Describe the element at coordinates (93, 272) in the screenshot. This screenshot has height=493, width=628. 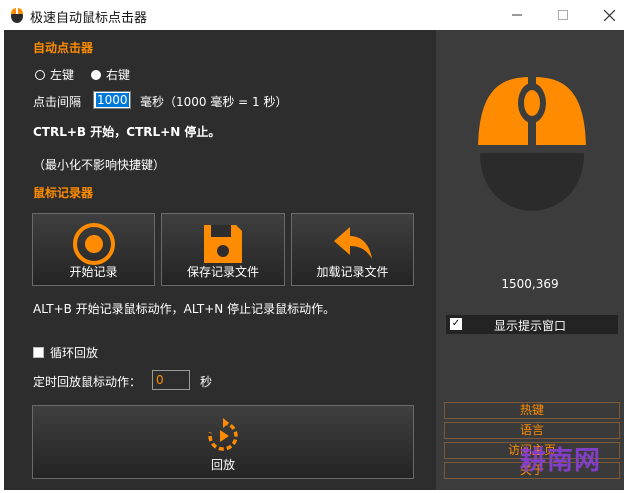
I see `start-record-label: 开始记录` at that location.